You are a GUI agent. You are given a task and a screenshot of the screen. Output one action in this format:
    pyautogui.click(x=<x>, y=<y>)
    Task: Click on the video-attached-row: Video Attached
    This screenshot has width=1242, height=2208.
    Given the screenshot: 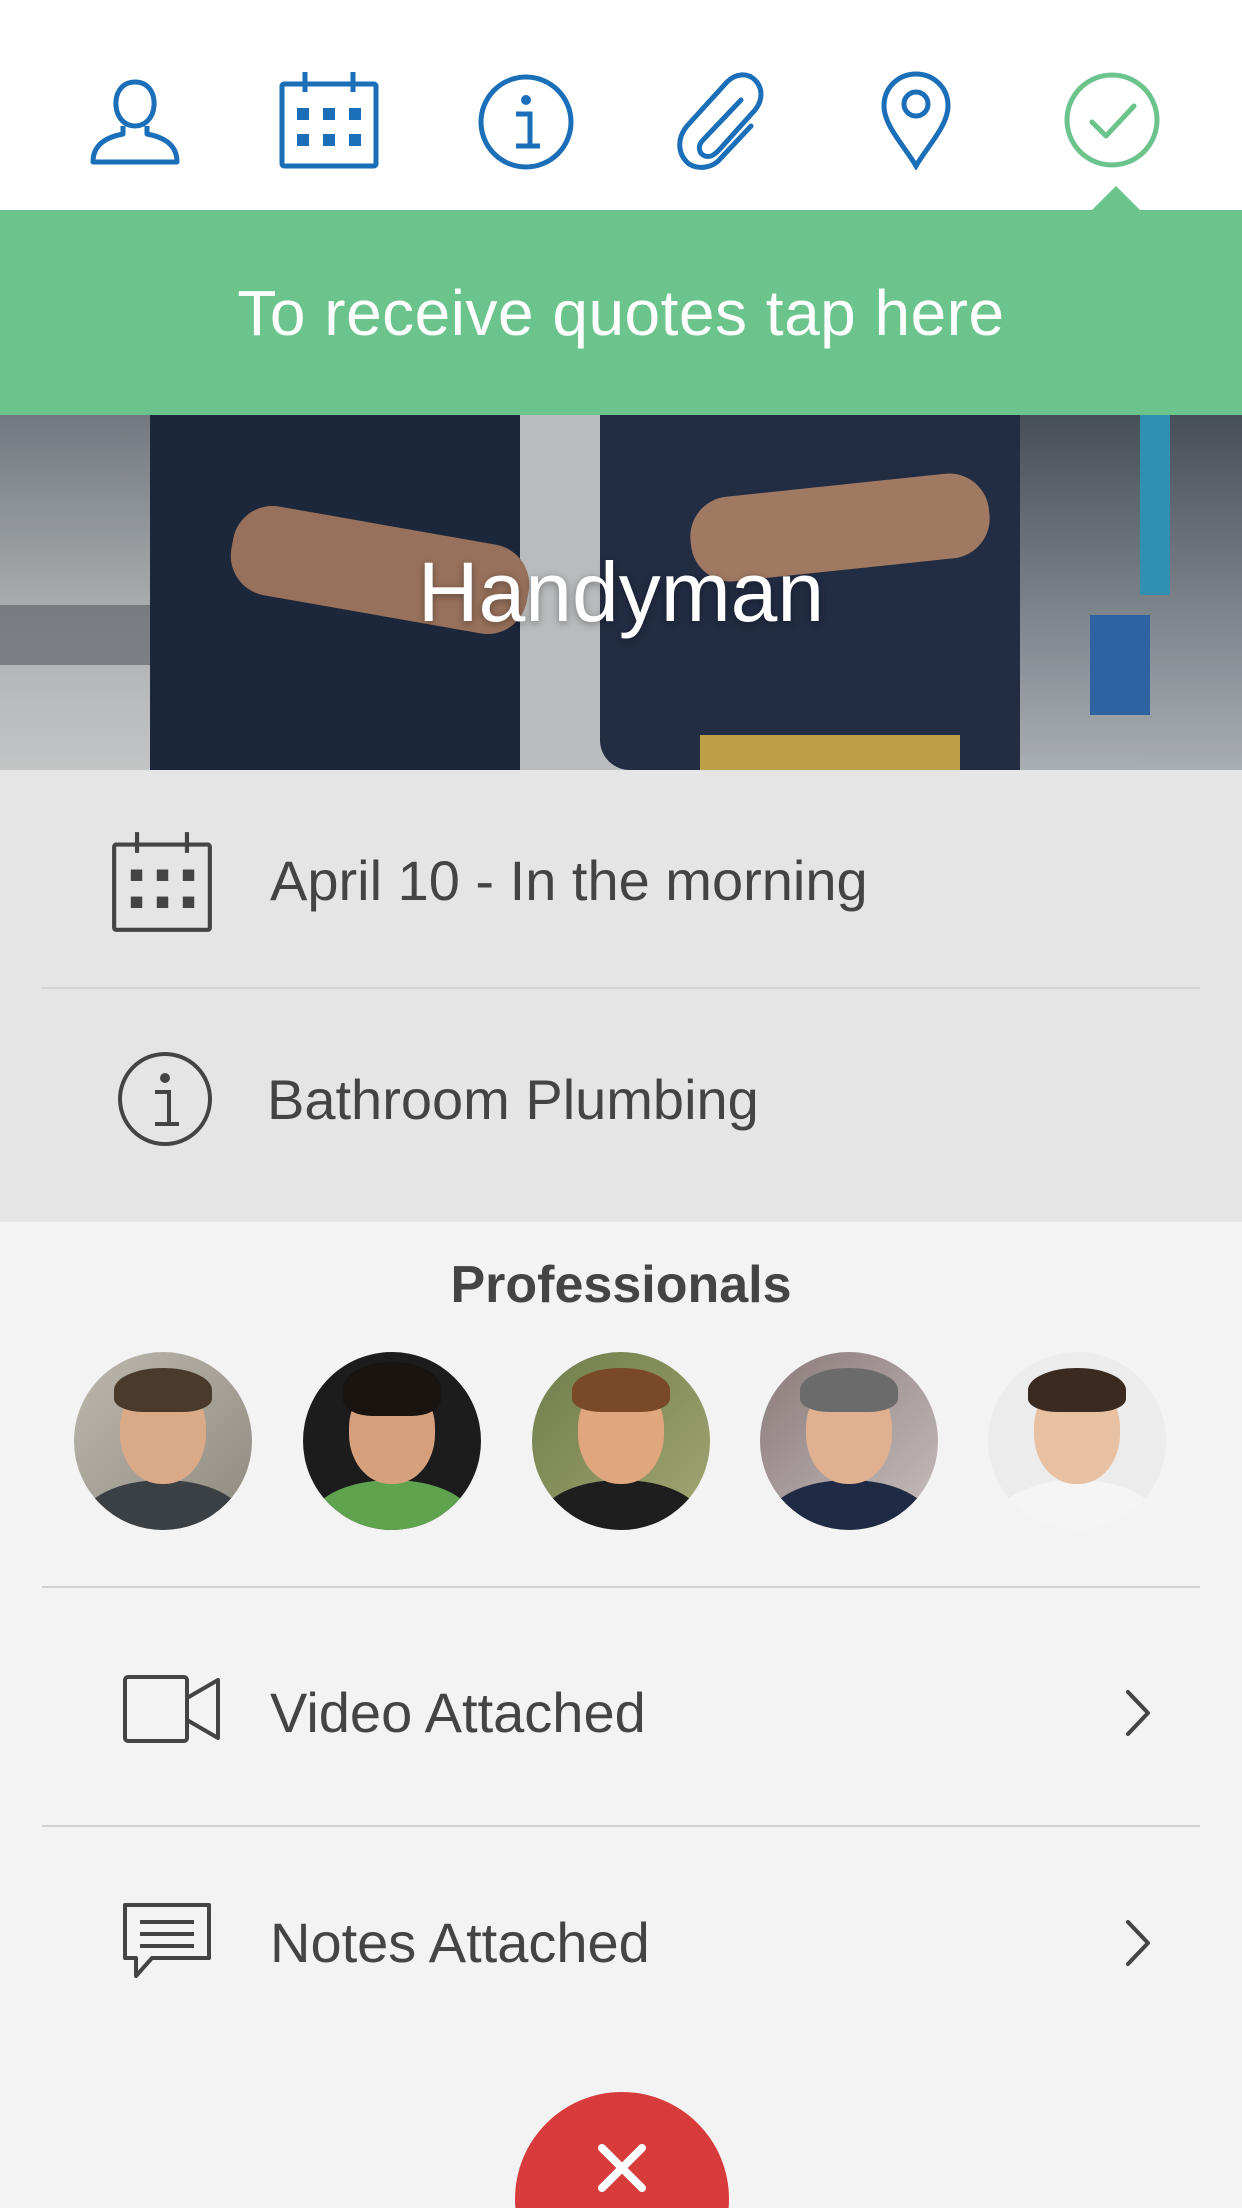 What is the action you would take?
    pyautogui.click(x=621, y=1711)
    